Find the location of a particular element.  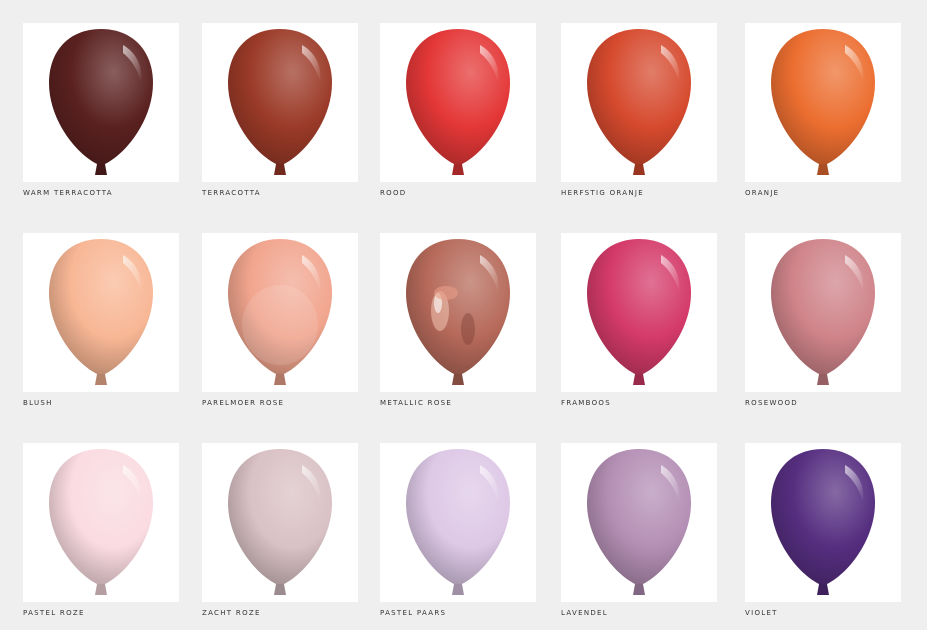

swatch-label: PASTEL PAARS is located at coordinates (413, 613).